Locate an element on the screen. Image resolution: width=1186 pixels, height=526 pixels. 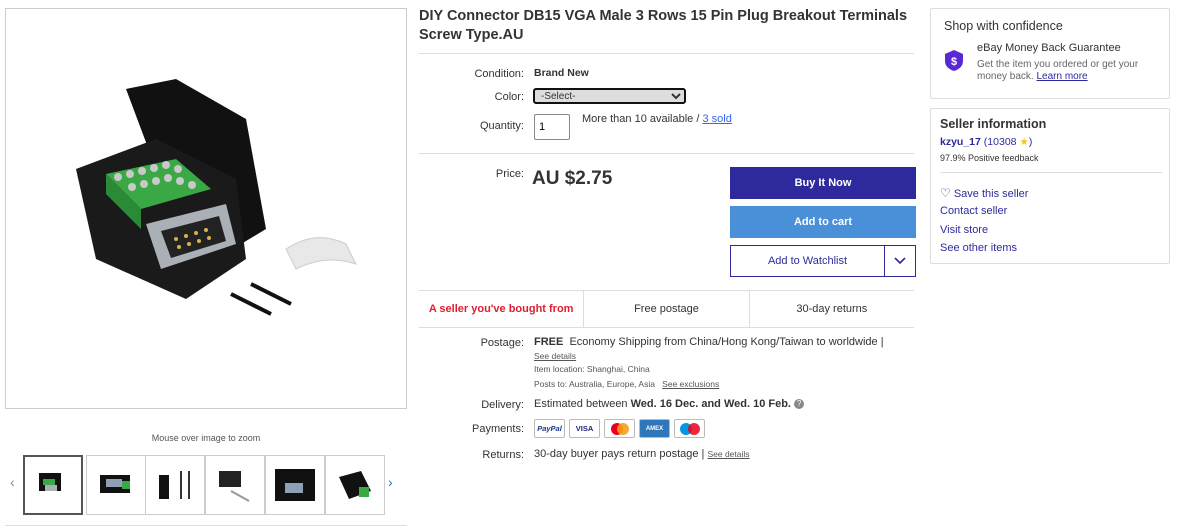
contact-seller-link: Contact seller is located at coordinates (973, 211).